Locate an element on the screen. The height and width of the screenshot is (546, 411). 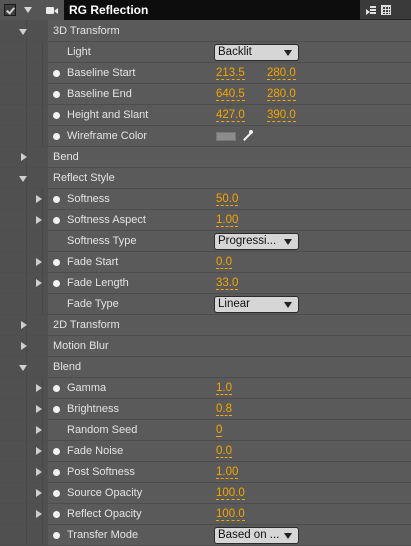
group-reflect-style: Reflect Style is located at coordinates (205, 178).